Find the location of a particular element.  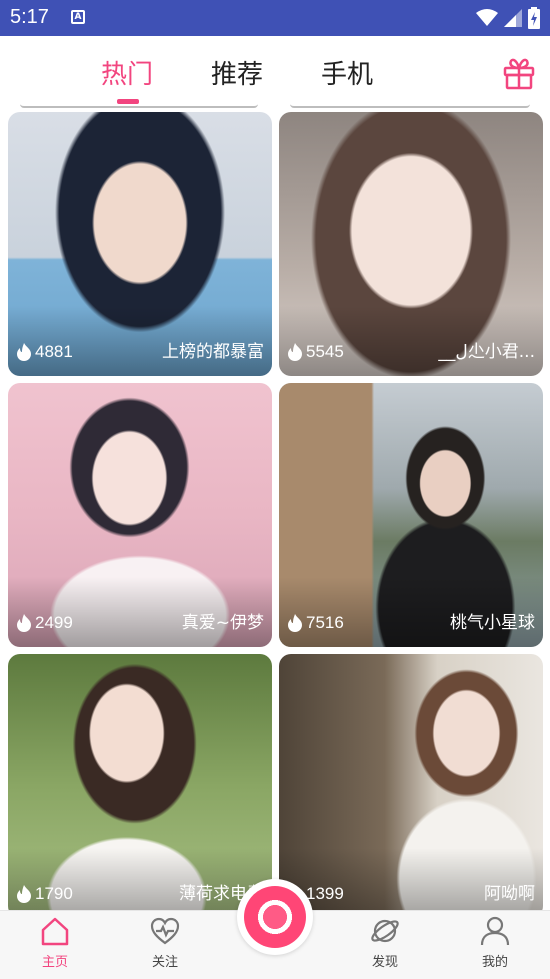

heat-count: 7516 is located at coordinates (315, 623).